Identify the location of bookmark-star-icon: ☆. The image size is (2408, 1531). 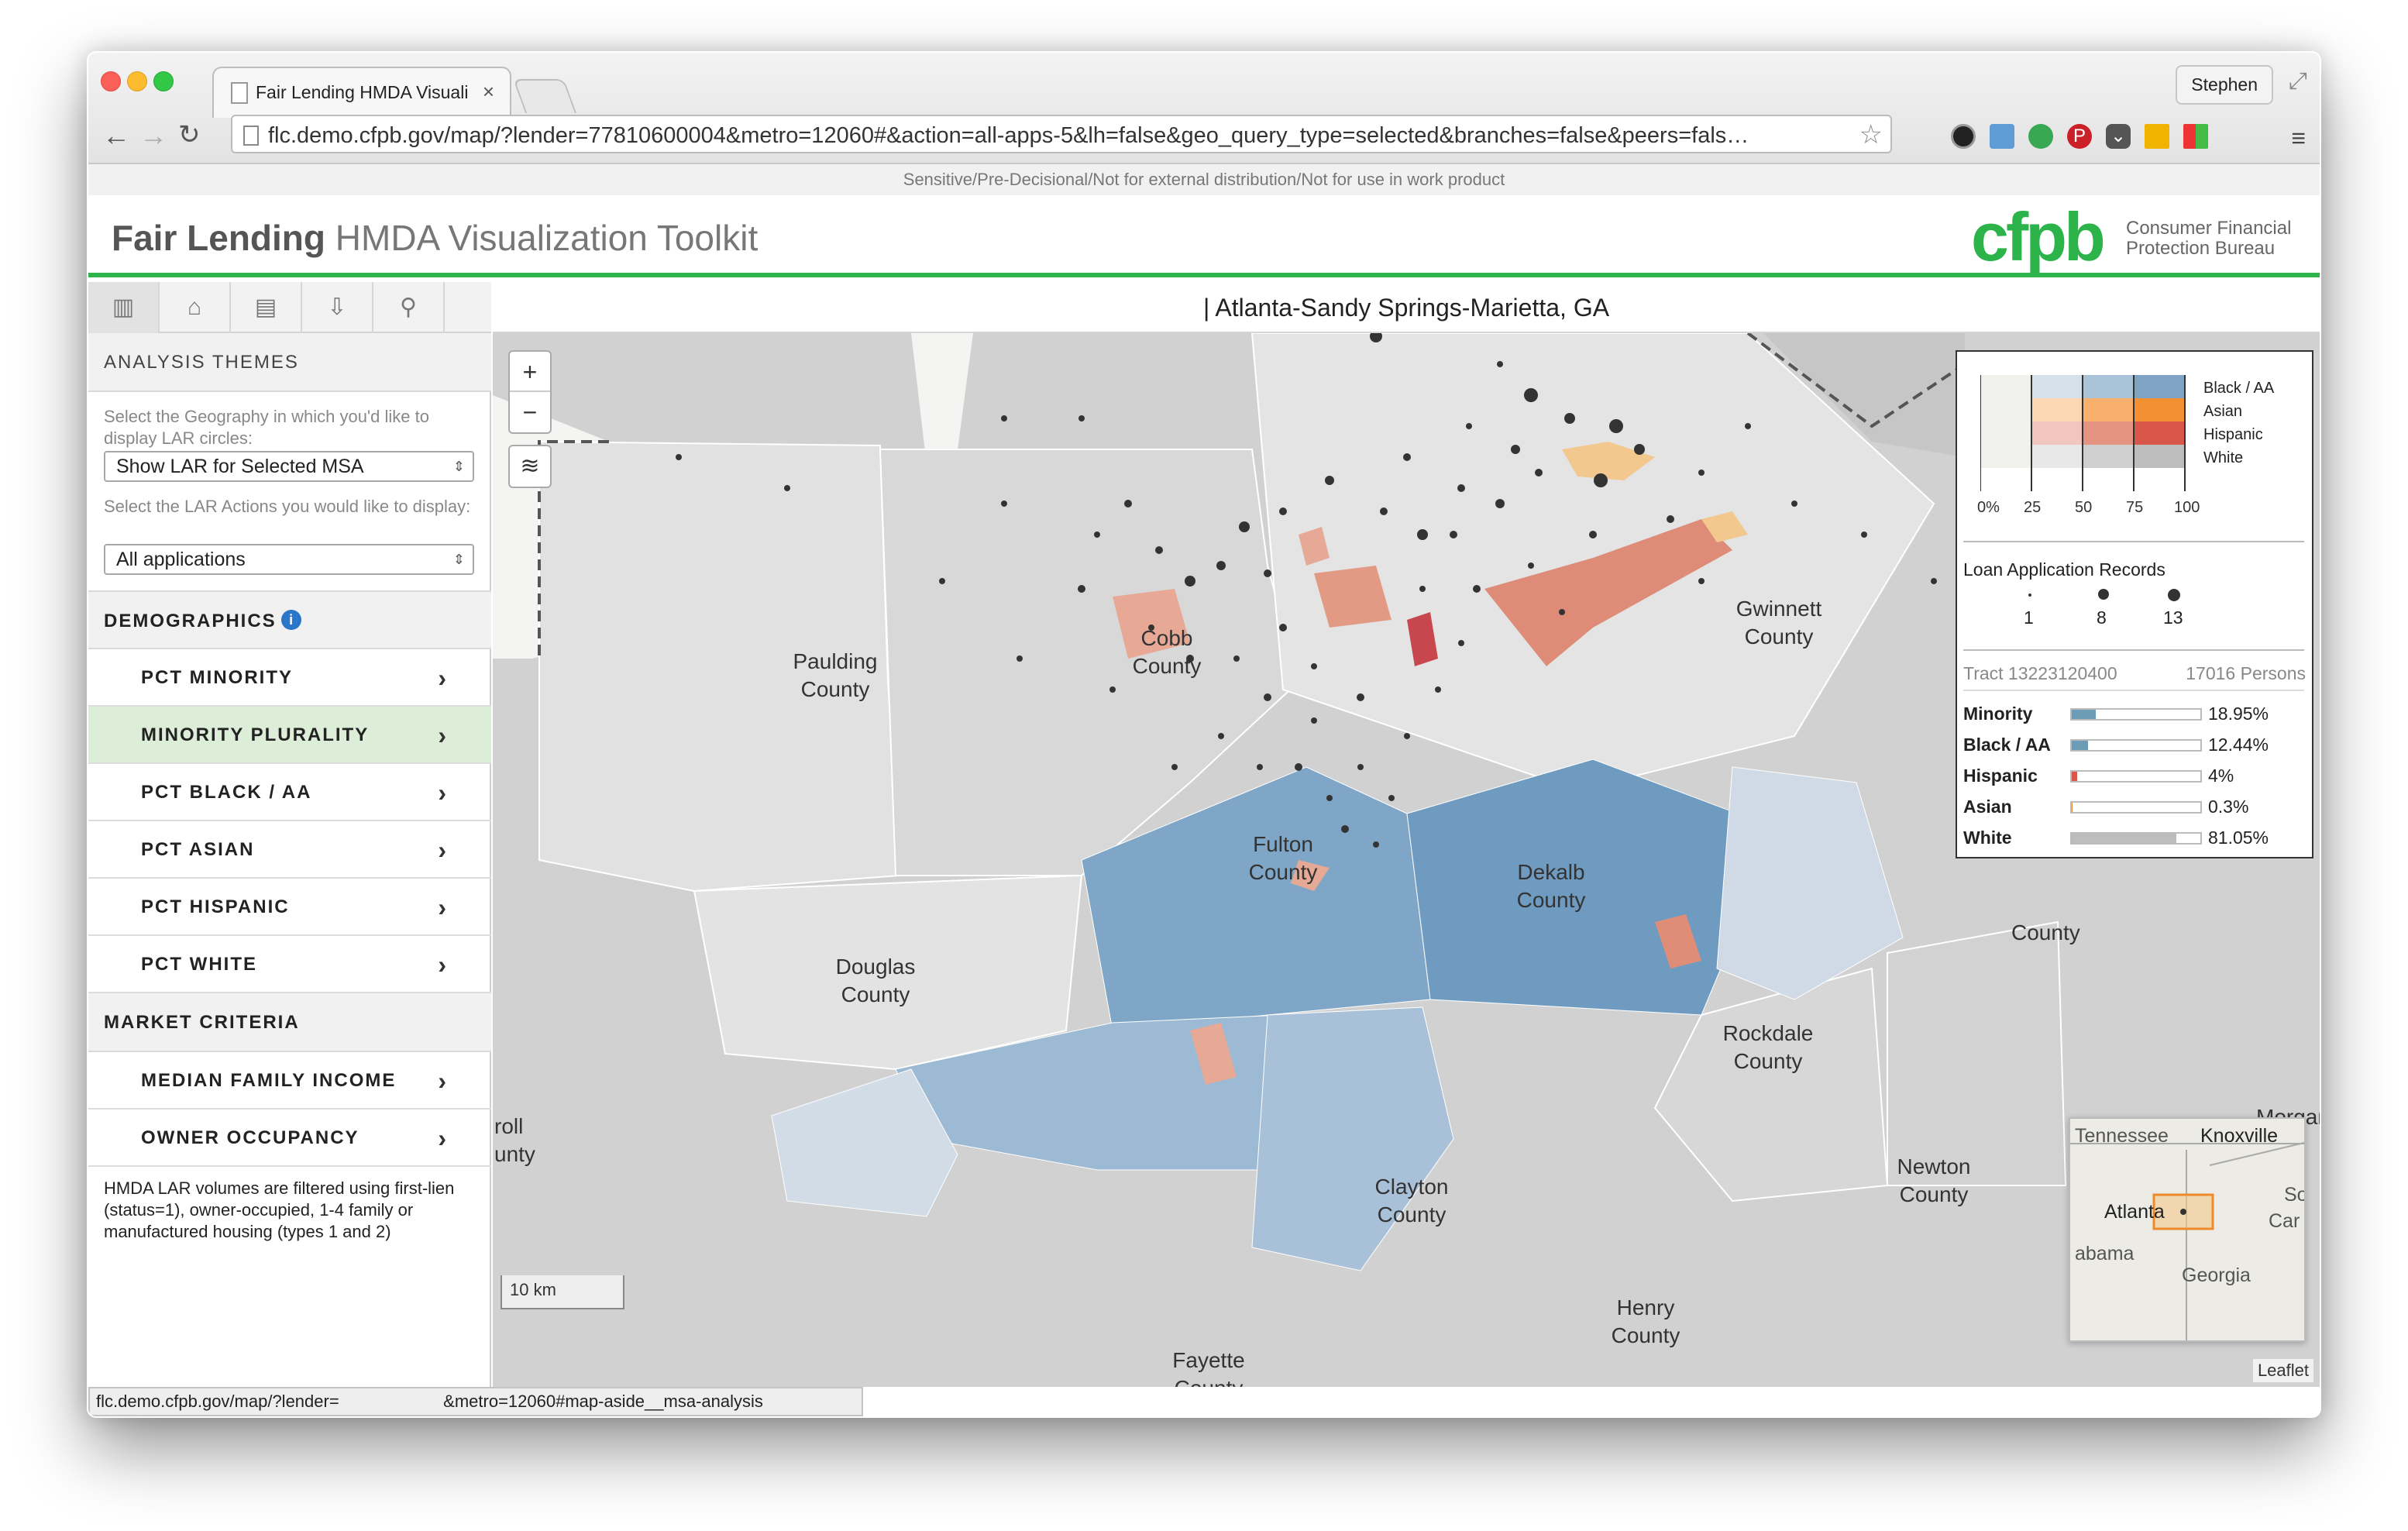
(1871, 134).